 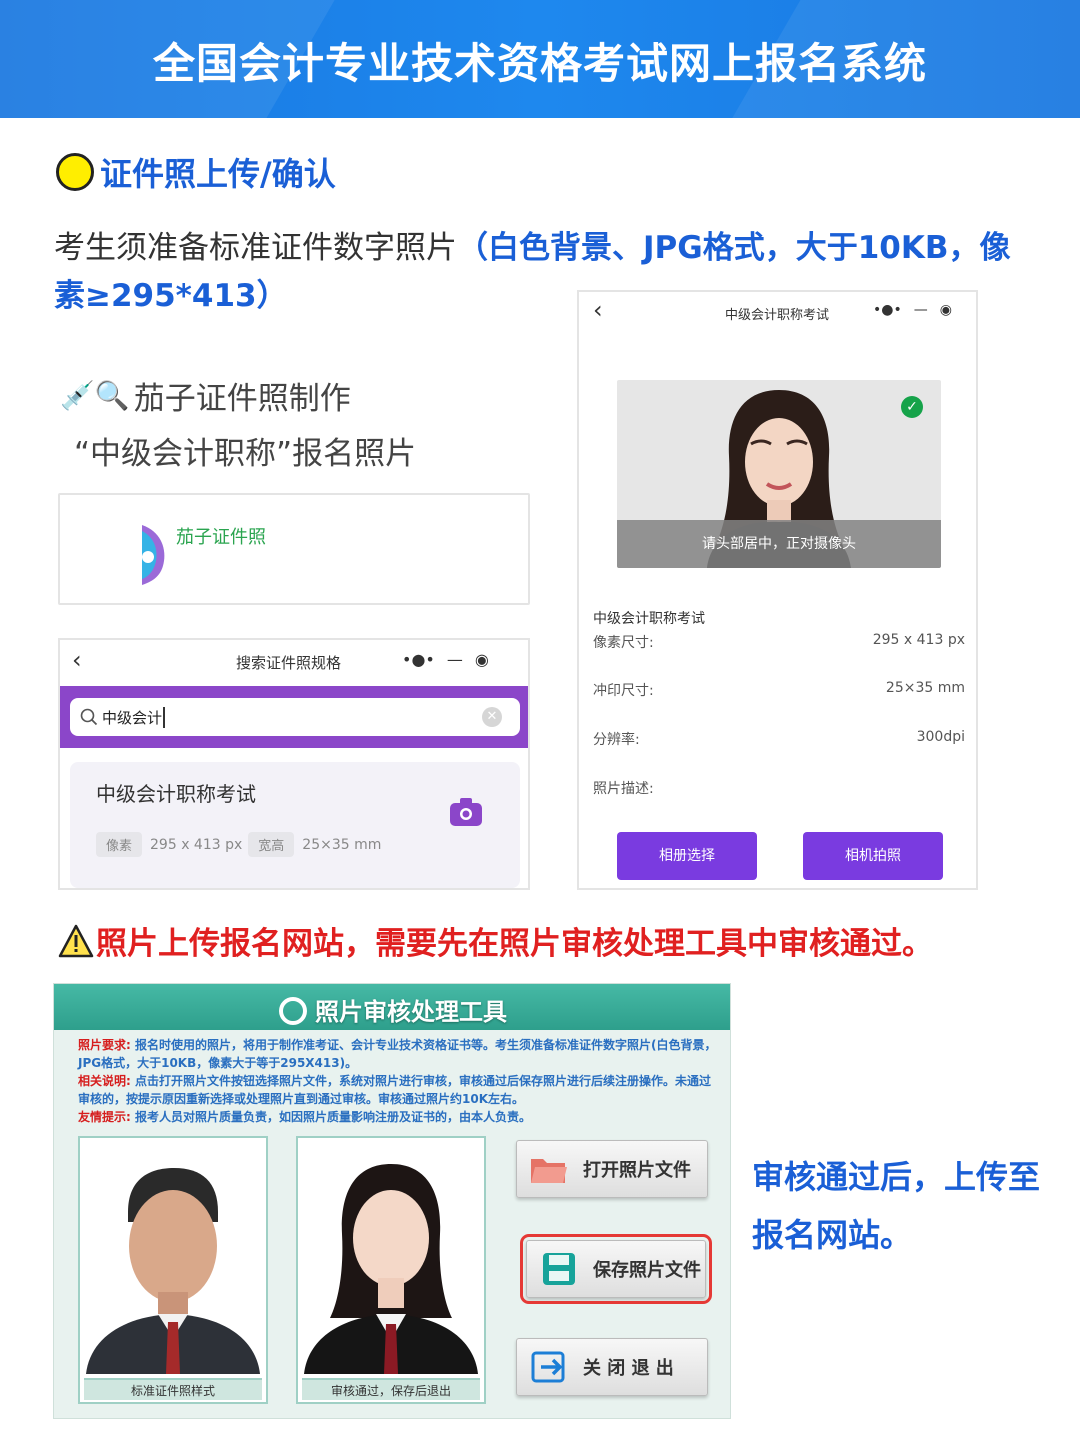 I want to click on camera-icon, so click(x=466, y=812).